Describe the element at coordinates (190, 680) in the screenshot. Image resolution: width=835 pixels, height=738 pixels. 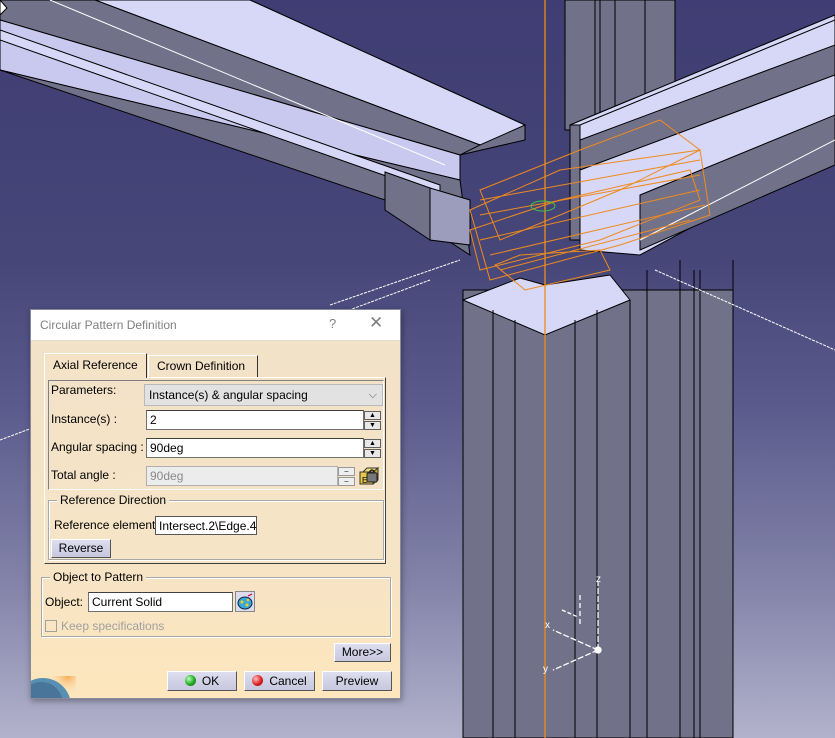
I see `ok-orb-icon` at that location.